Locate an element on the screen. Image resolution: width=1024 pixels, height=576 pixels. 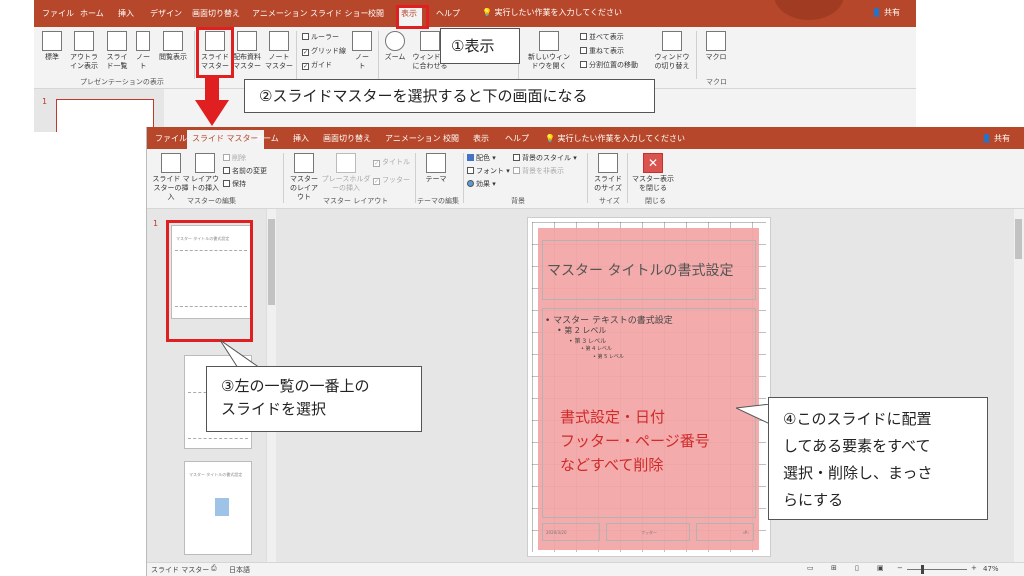
callout-step2-text: ②スライドマスターを選択すると下の画面になる is located at coordinates (423, 96).